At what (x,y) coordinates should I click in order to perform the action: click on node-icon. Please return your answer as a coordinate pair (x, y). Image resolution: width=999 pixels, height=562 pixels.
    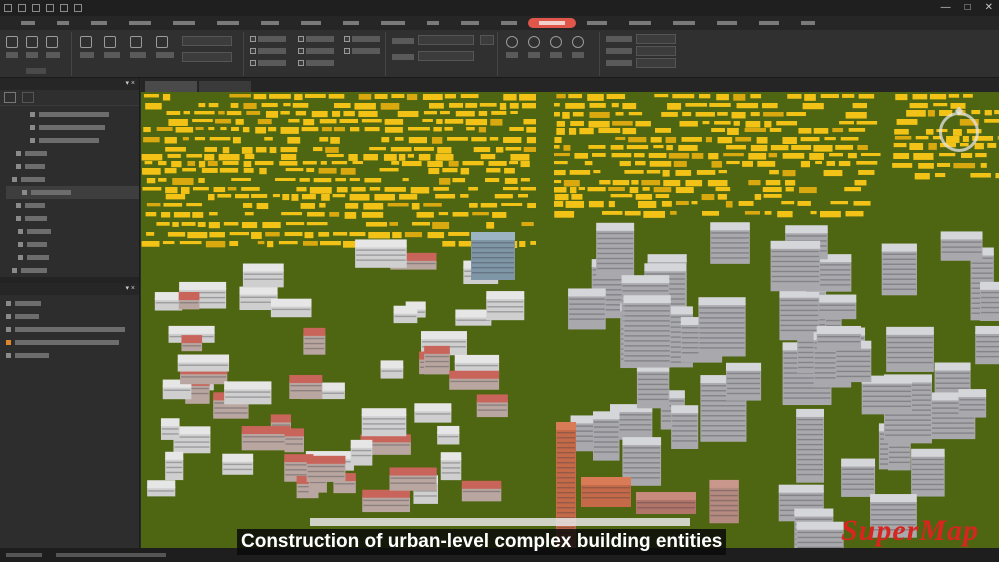
    Looking at the image, I should click on (20, 244).